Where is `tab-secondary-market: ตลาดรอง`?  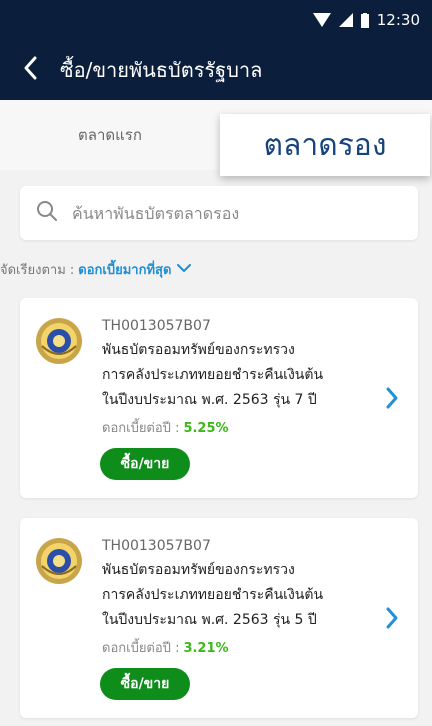 tab-secondary-market: ตลาดรอง is located at coordinates (325, 145).